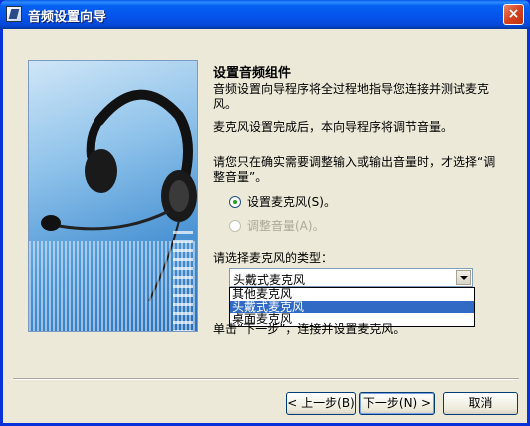 This screenshot has height=426, width=530. I want to click on cancel-button: 取消, so click(480, 403).